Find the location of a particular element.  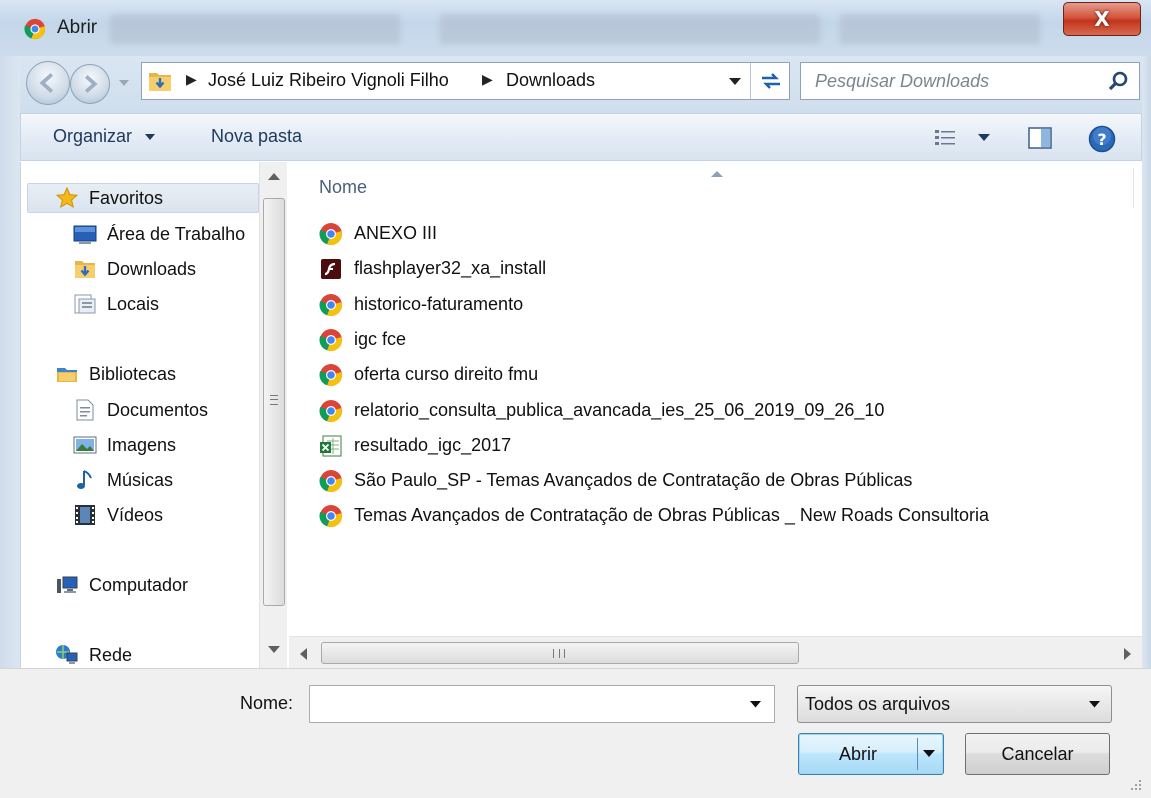

star-icon is located at coordinates (67, 197).